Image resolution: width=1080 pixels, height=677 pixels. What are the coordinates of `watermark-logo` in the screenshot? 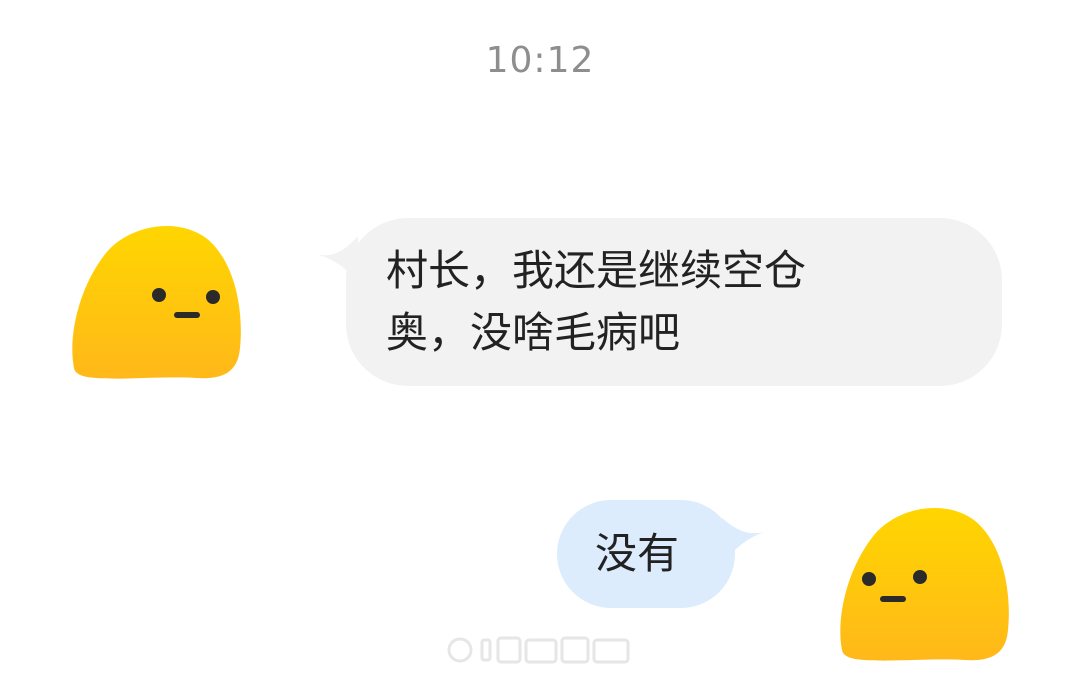 It's located at (540, 650).